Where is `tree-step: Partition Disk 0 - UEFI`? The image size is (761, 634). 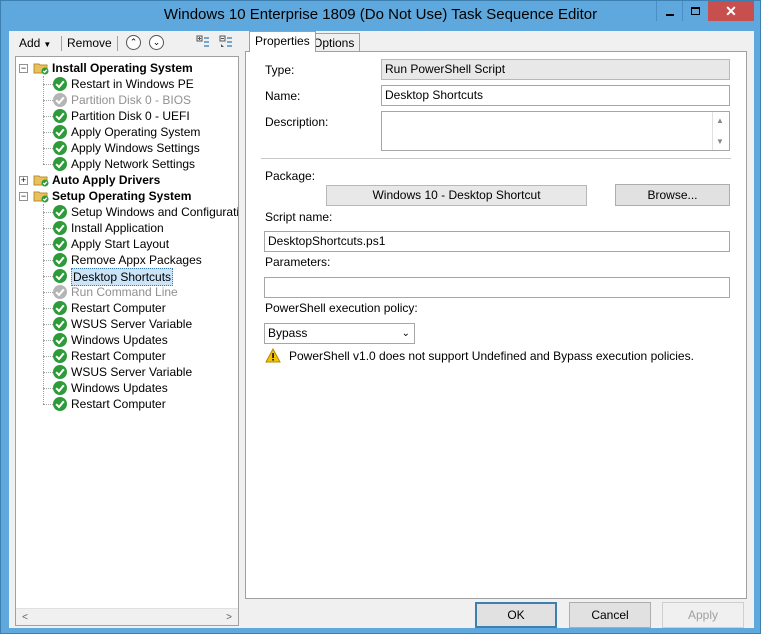
tree-step: Partition Disk 0 - UEFI is located at coordinates (127, 116).